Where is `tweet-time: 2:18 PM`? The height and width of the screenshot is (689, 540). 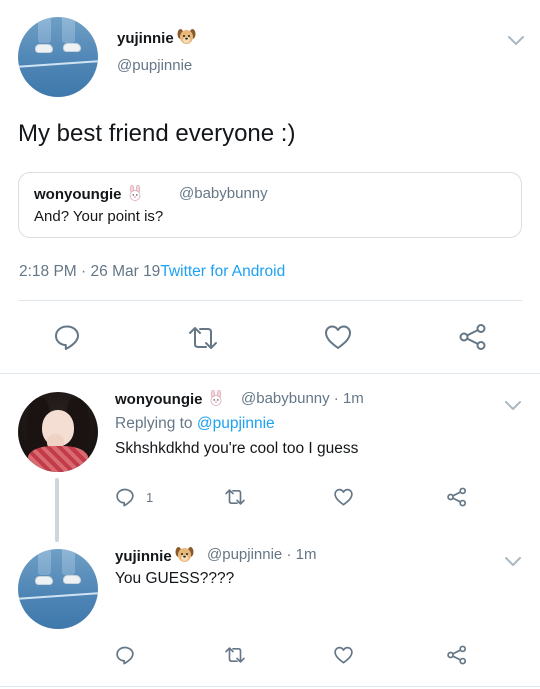 tweet-time: 2:18 PM is located at coordinates (48, 271).